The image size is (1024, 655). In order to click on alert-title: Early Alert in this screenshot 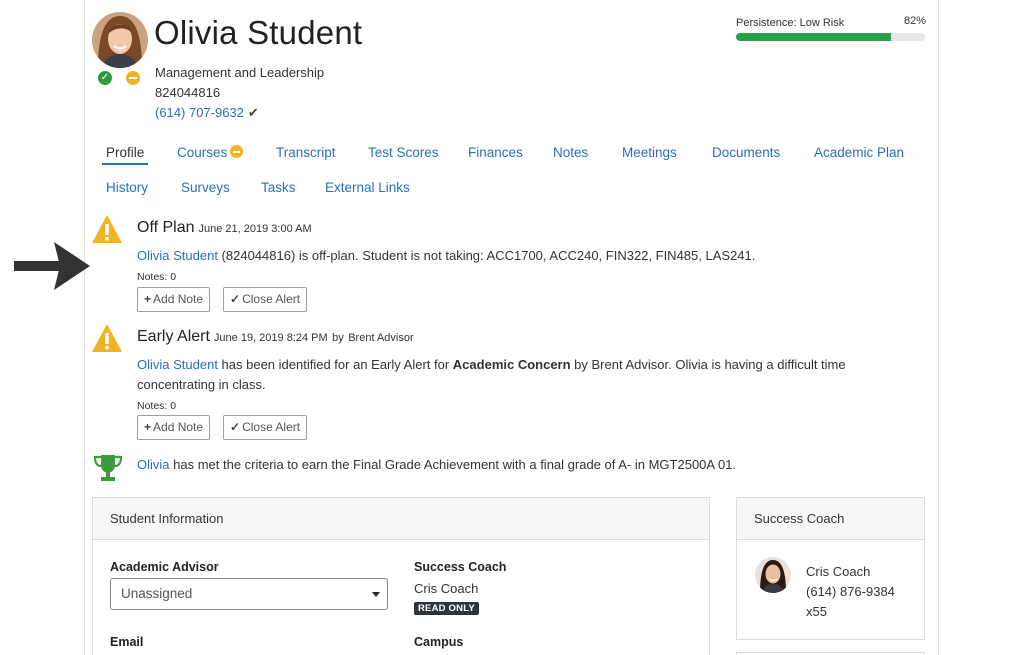, I will do `click(173, 336)`.